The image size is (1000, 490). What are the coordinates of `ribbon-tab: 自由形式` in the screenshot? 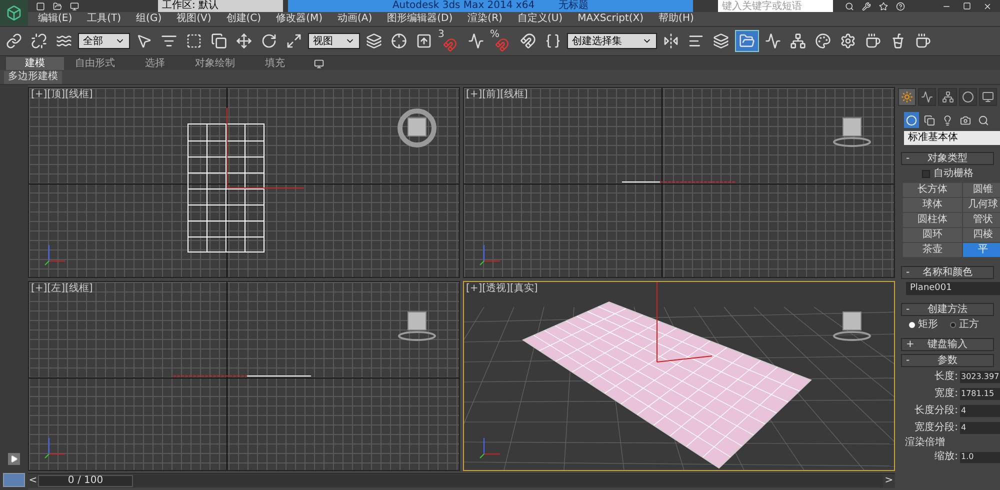 It's located at (95, 63).